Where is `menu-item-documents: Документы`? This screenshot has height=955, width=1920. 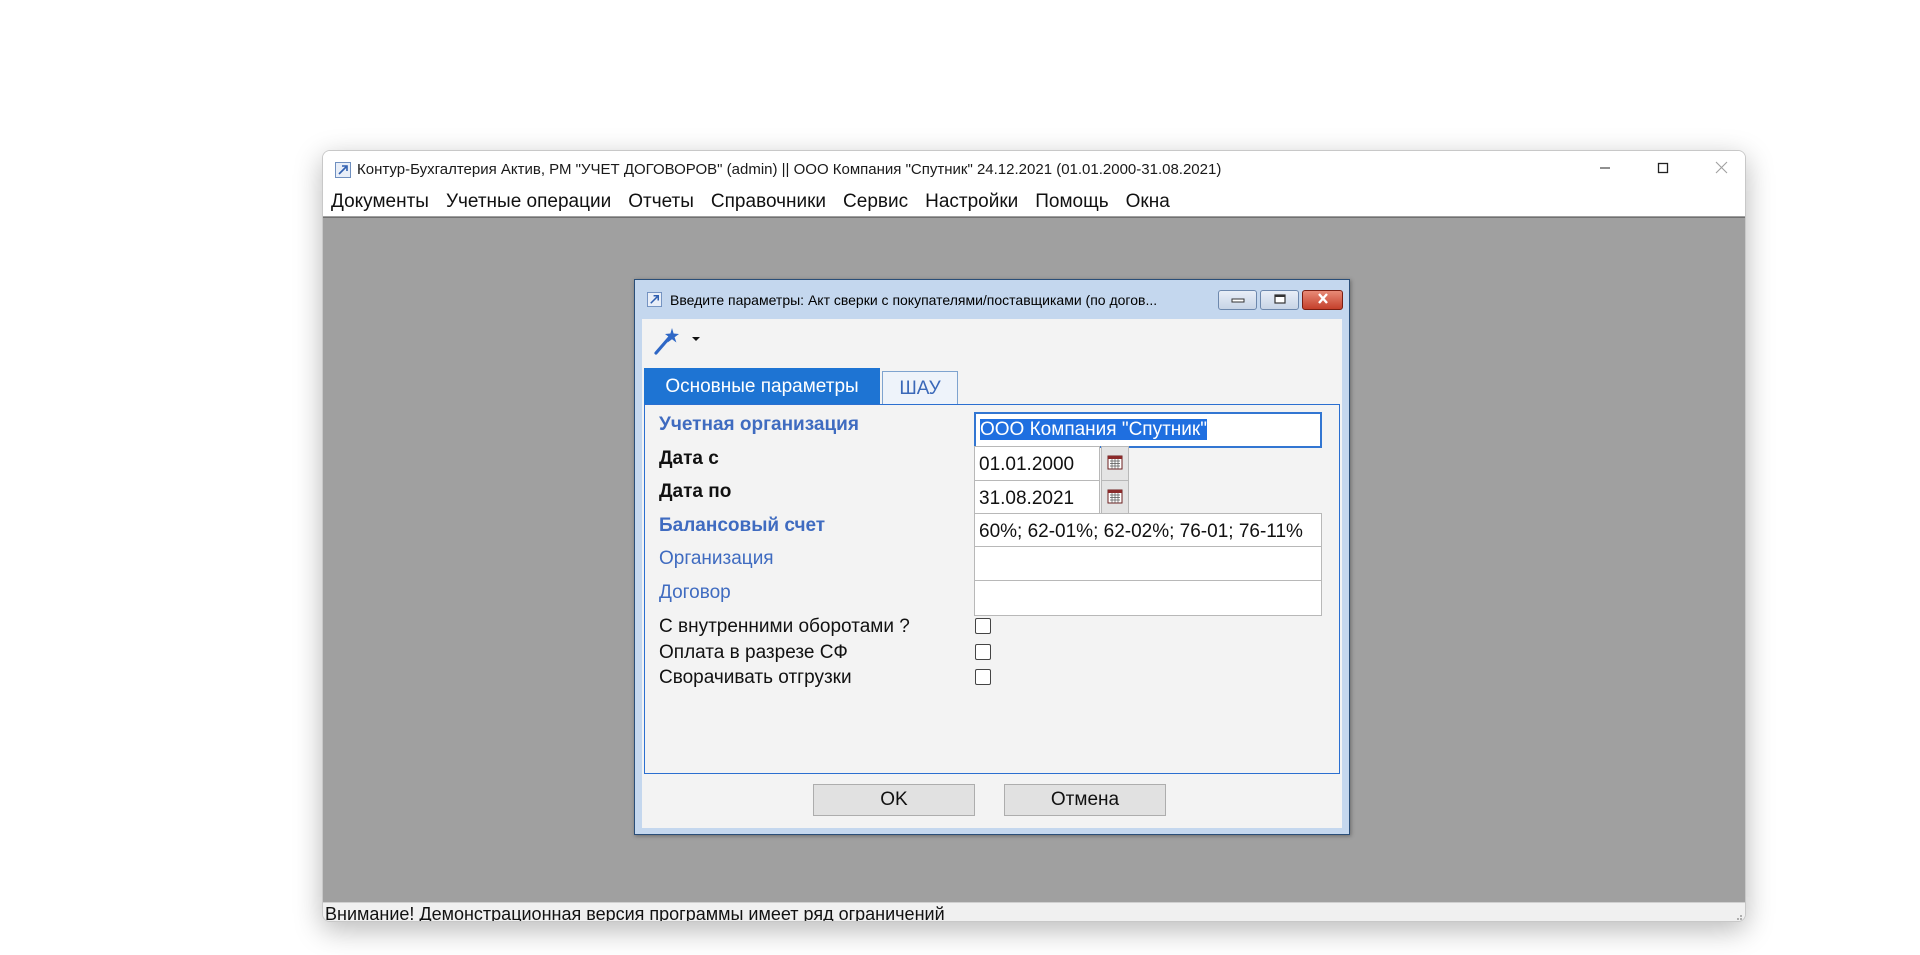 menu-item-documents: Документы is located at coordinates (380, 202).